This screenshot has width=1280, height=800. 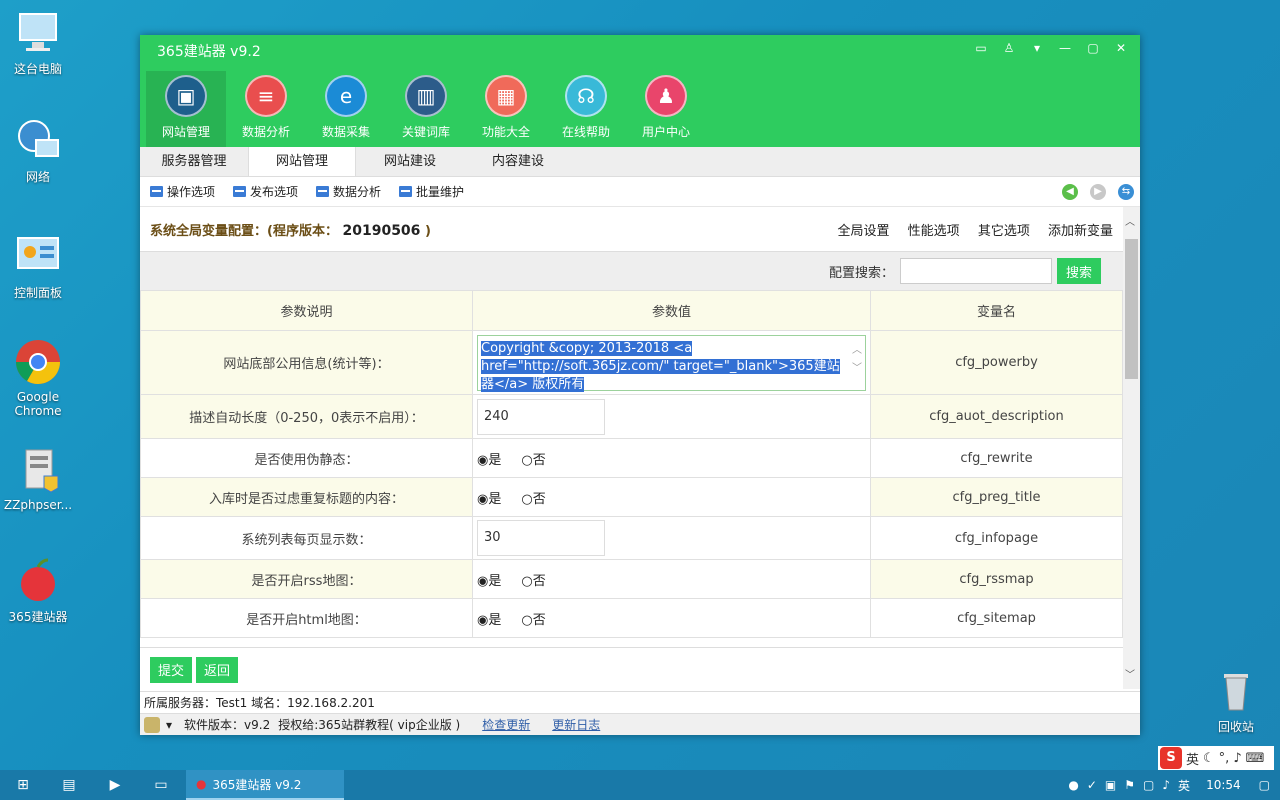 What do you see at coordinates (182, 191) in the screenshot?
I see `toolbar-operation-options: 操作选项` at bounding box center [182, 191].